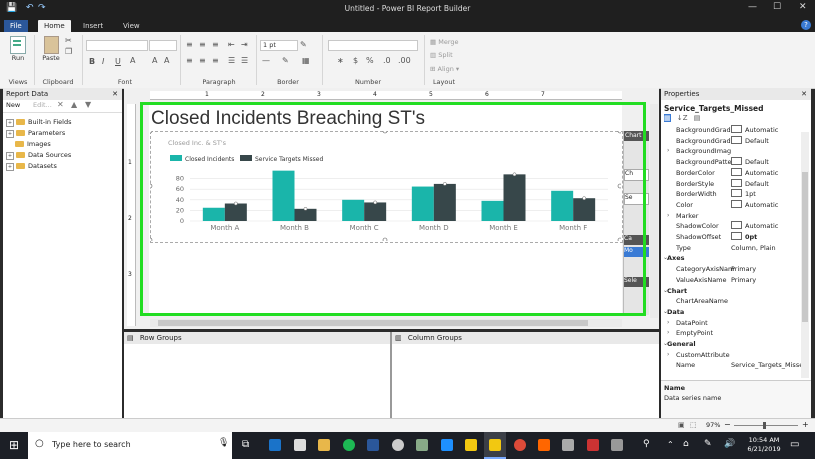 The width and height of the screenshot is (815, 459). Describe the element at coordinates (306, 60) in the screenshot. I see `borders-icon: ▦` at that location.